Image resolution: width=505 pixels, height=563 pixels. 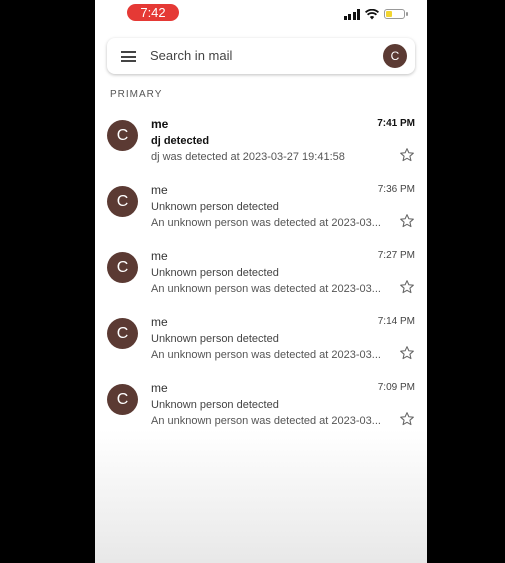 I want to click on search-bar: Search in mail C, so click(x=261, y=56).